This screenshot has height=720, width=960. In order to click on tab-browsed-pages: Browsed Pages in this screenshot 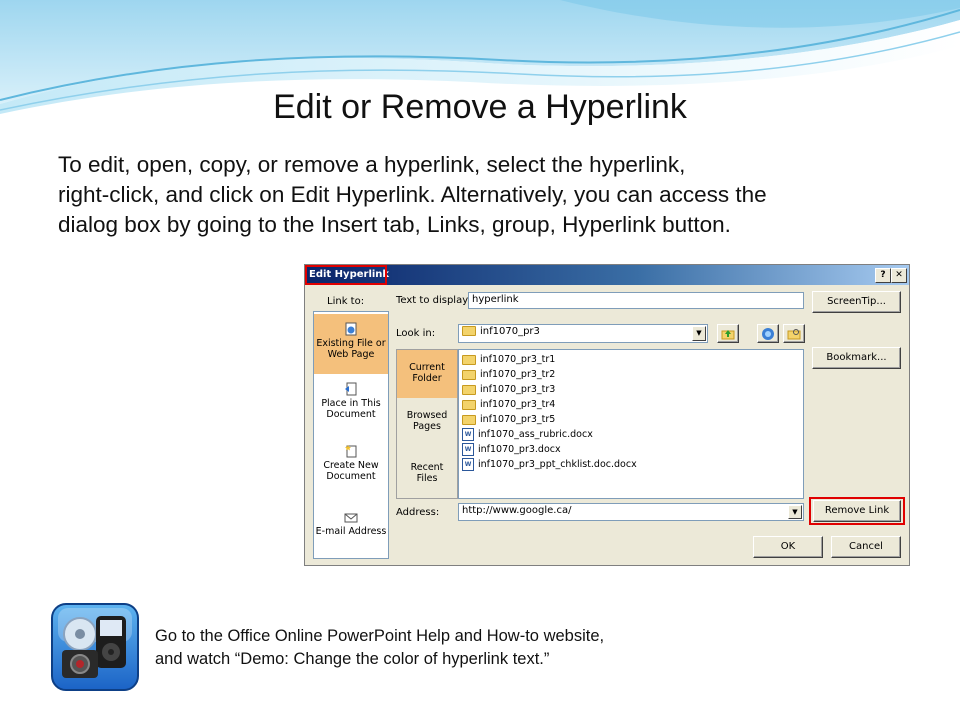, I will do `click(427, 421)`.